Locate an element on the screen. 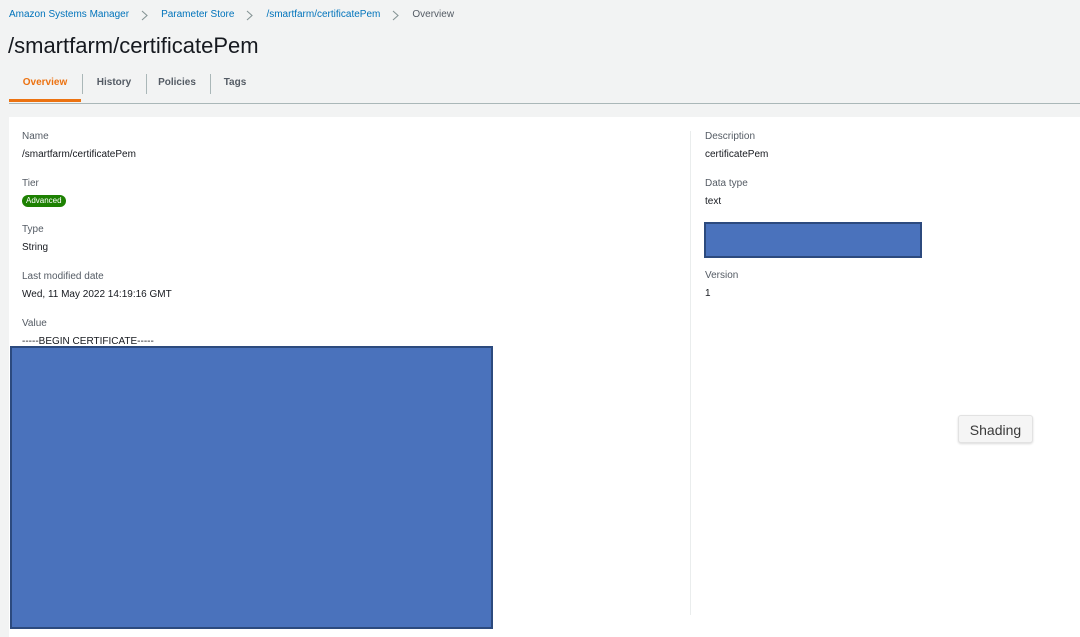 The height and width of the screenshot is (637, 1080). breadcrumb-link-parameter-store: Parameter Store is located at coordinates (197, 15).